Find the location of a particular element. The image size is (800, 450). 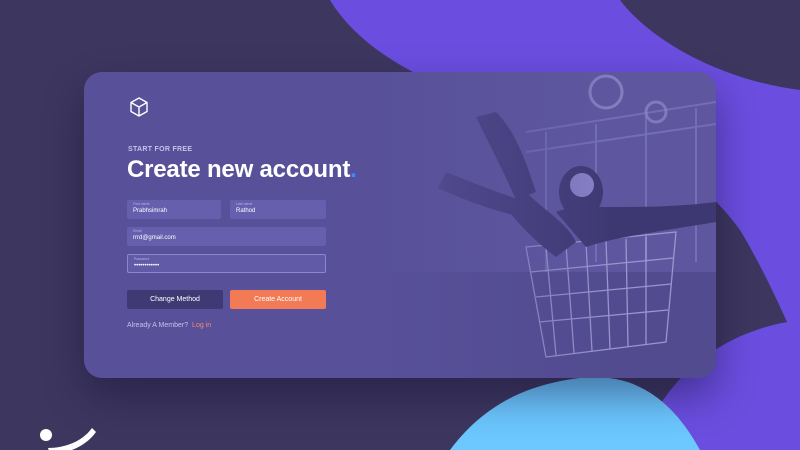

eyebrow-text: START FOR FREE is located at coordinates (160, 149).